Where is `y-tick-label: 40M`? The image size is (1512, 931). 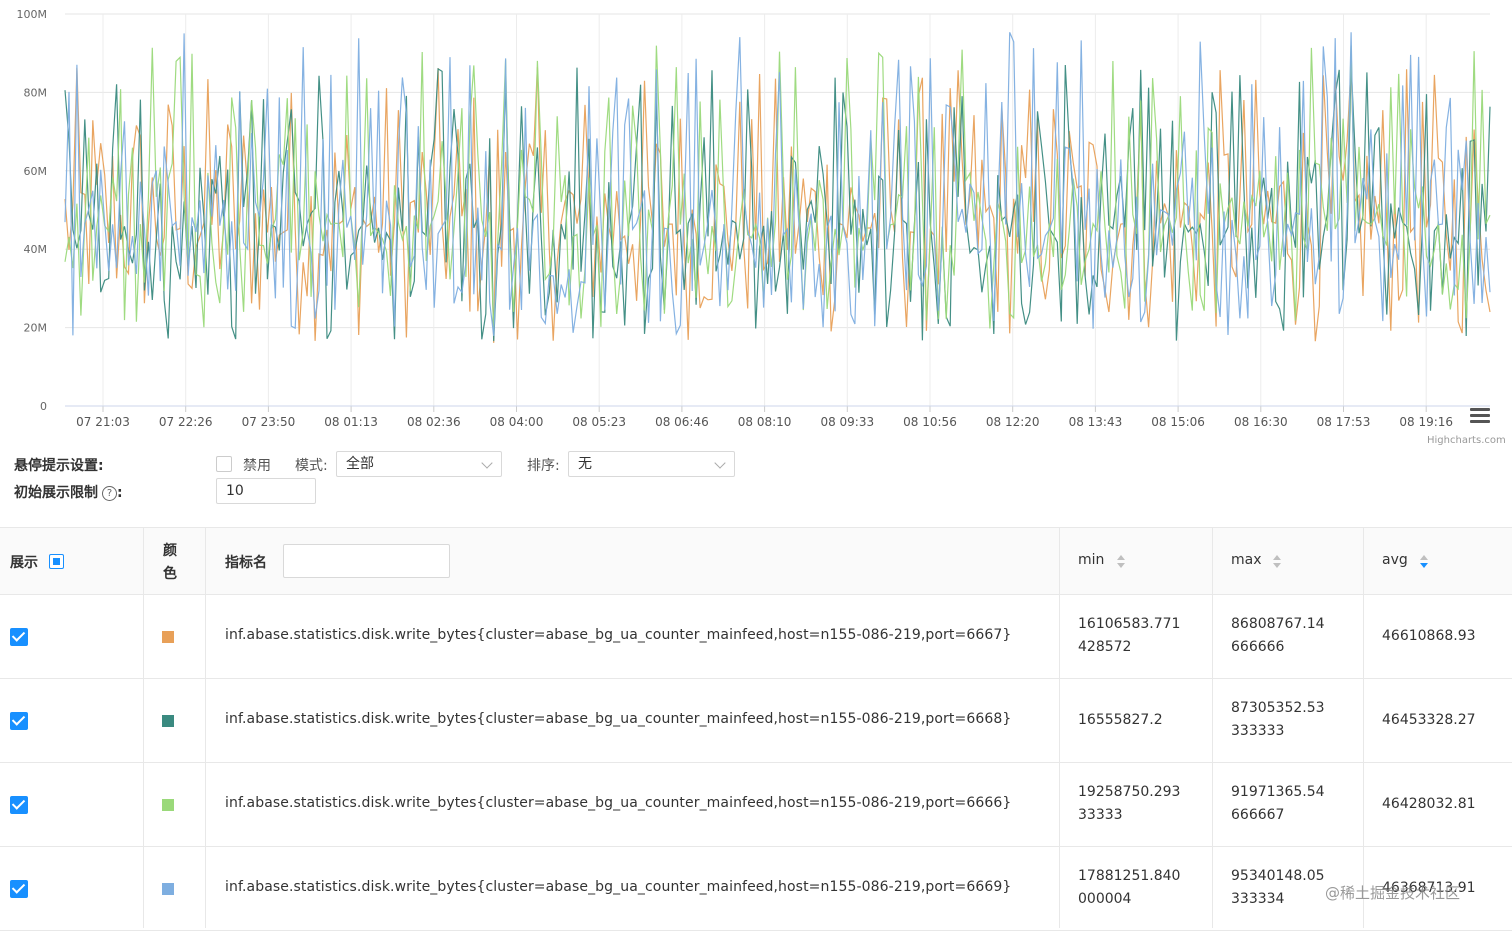 y-tick-label: 40M is located at coordinates (36, 249).